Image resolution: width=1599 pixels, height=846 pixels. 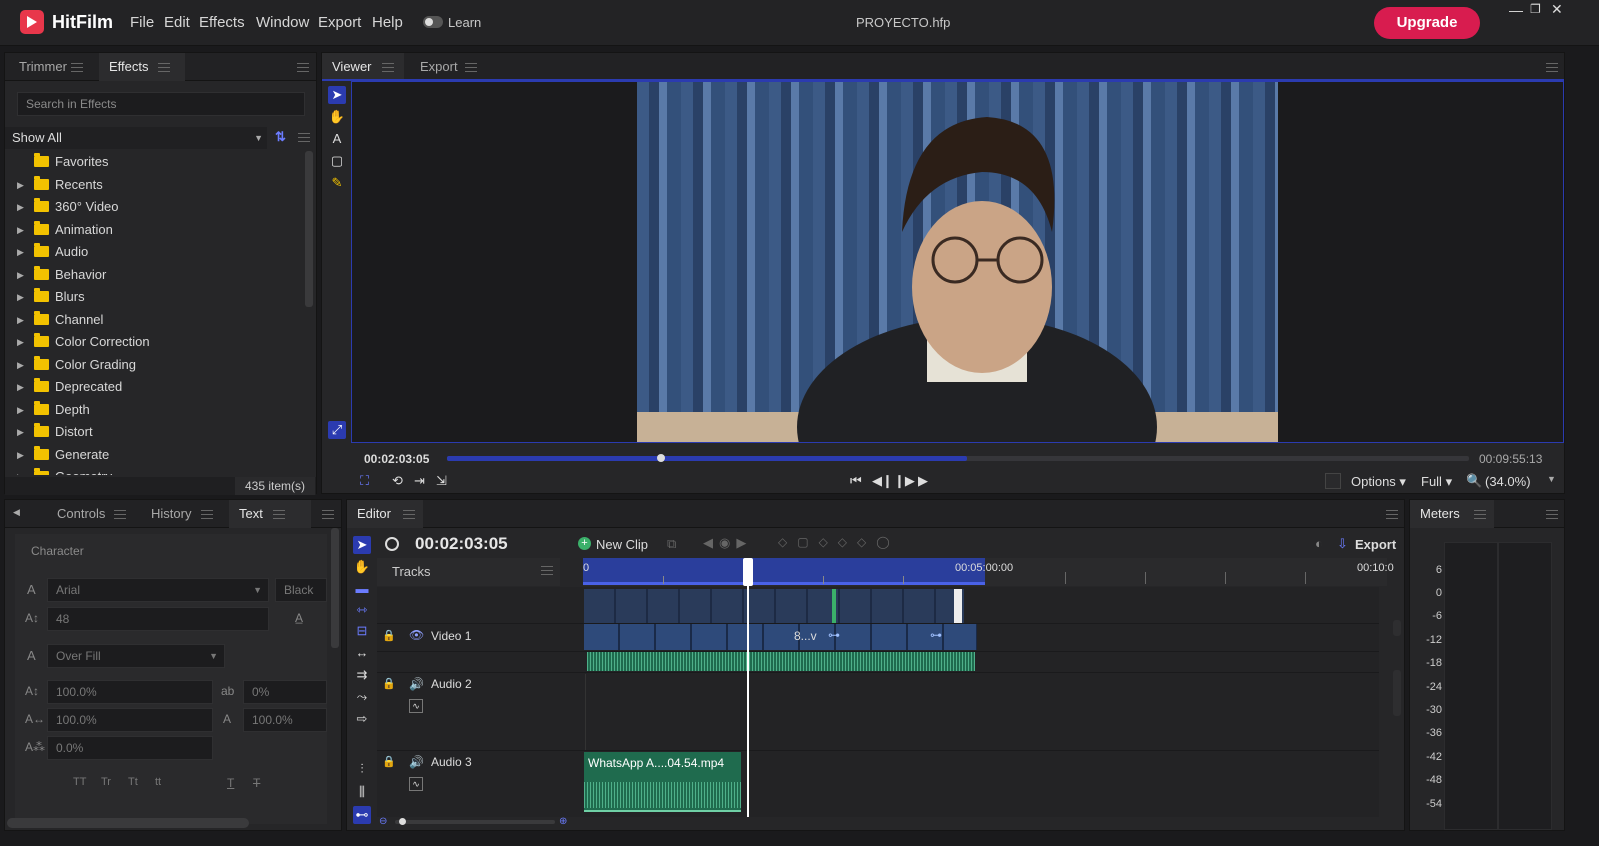 What do you see at coordinates (1378, 482) in the screenshot?
I see `options-dropdown: Options ▾` at bounding box center [1378, 482].